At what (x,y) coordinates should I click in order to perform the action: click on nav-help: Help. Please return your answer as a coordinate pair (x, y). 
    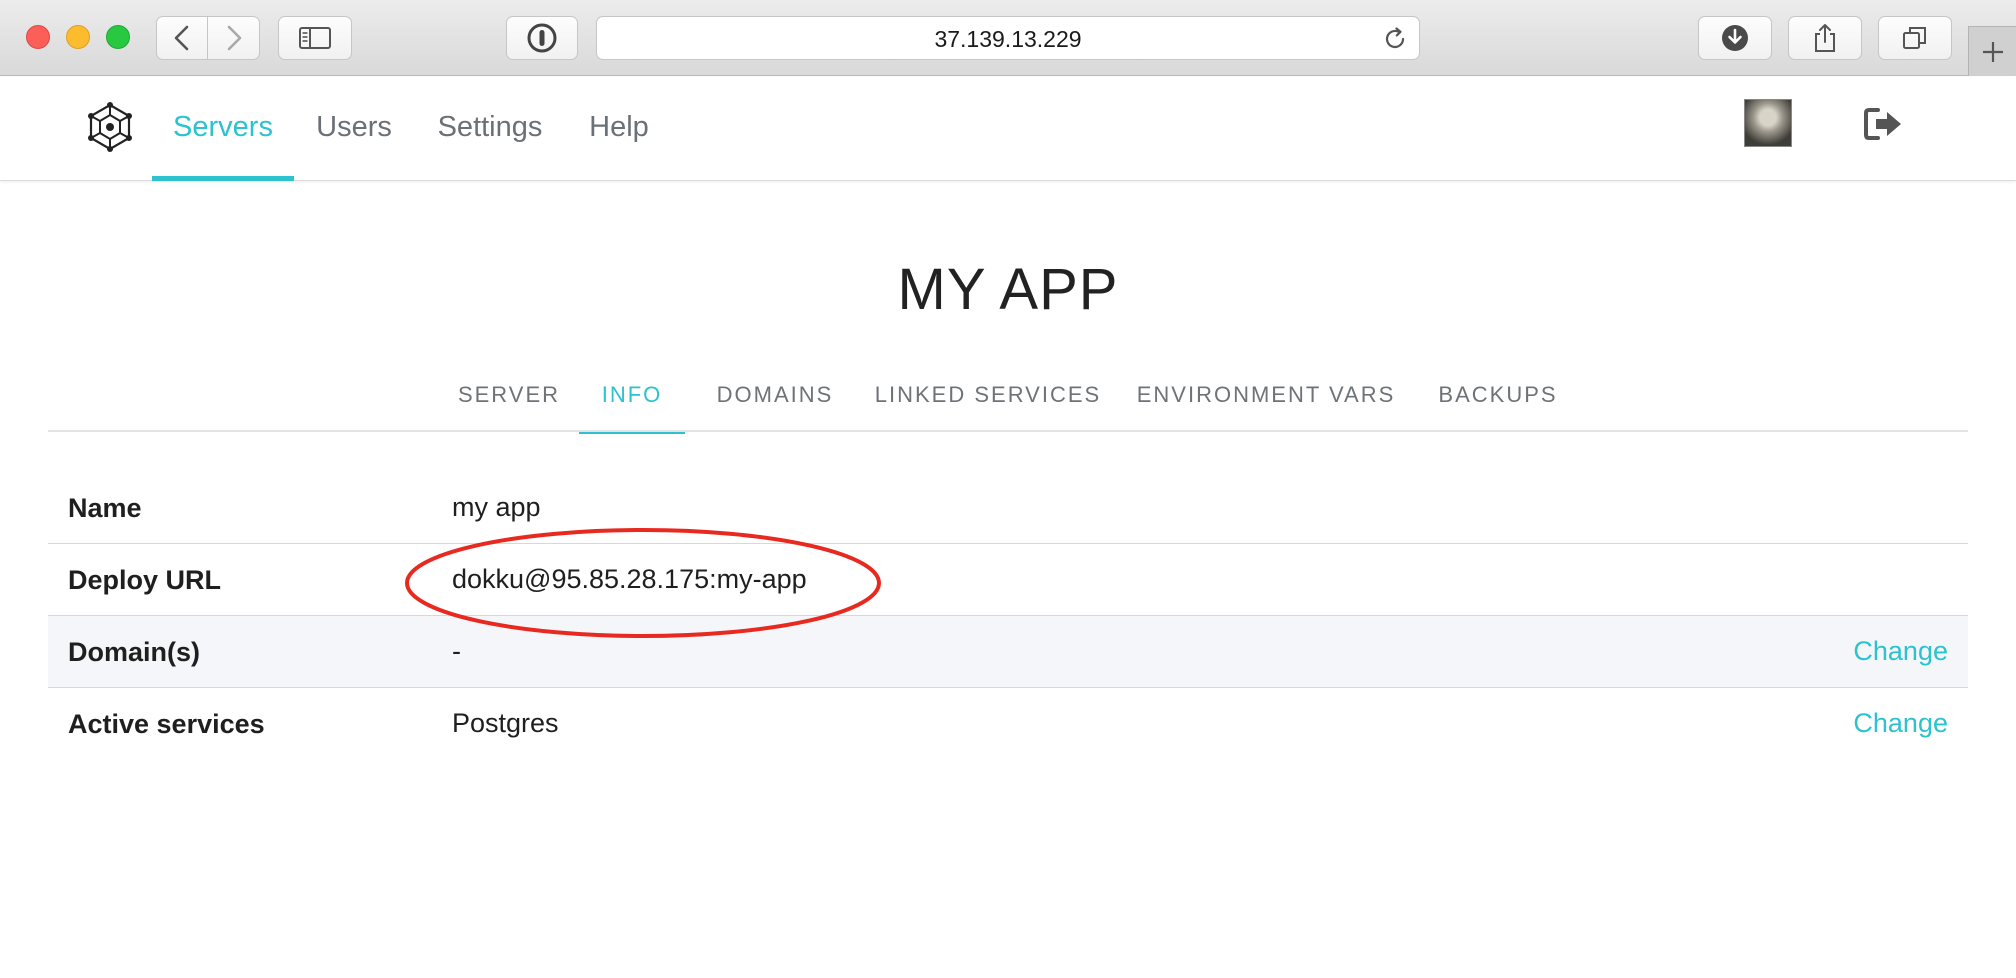
    Looking at the image, I should click on (619, 129).